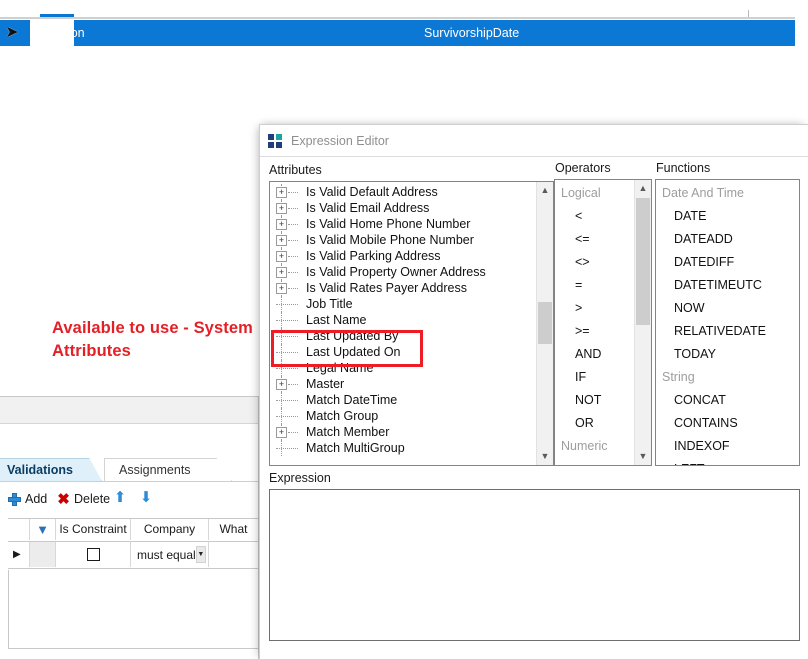 The width and height of the screenshot is (808, 659). Describe the element at coordinates (51, 469) in the screenshot. I see `tab-validations: Validations` at that location.